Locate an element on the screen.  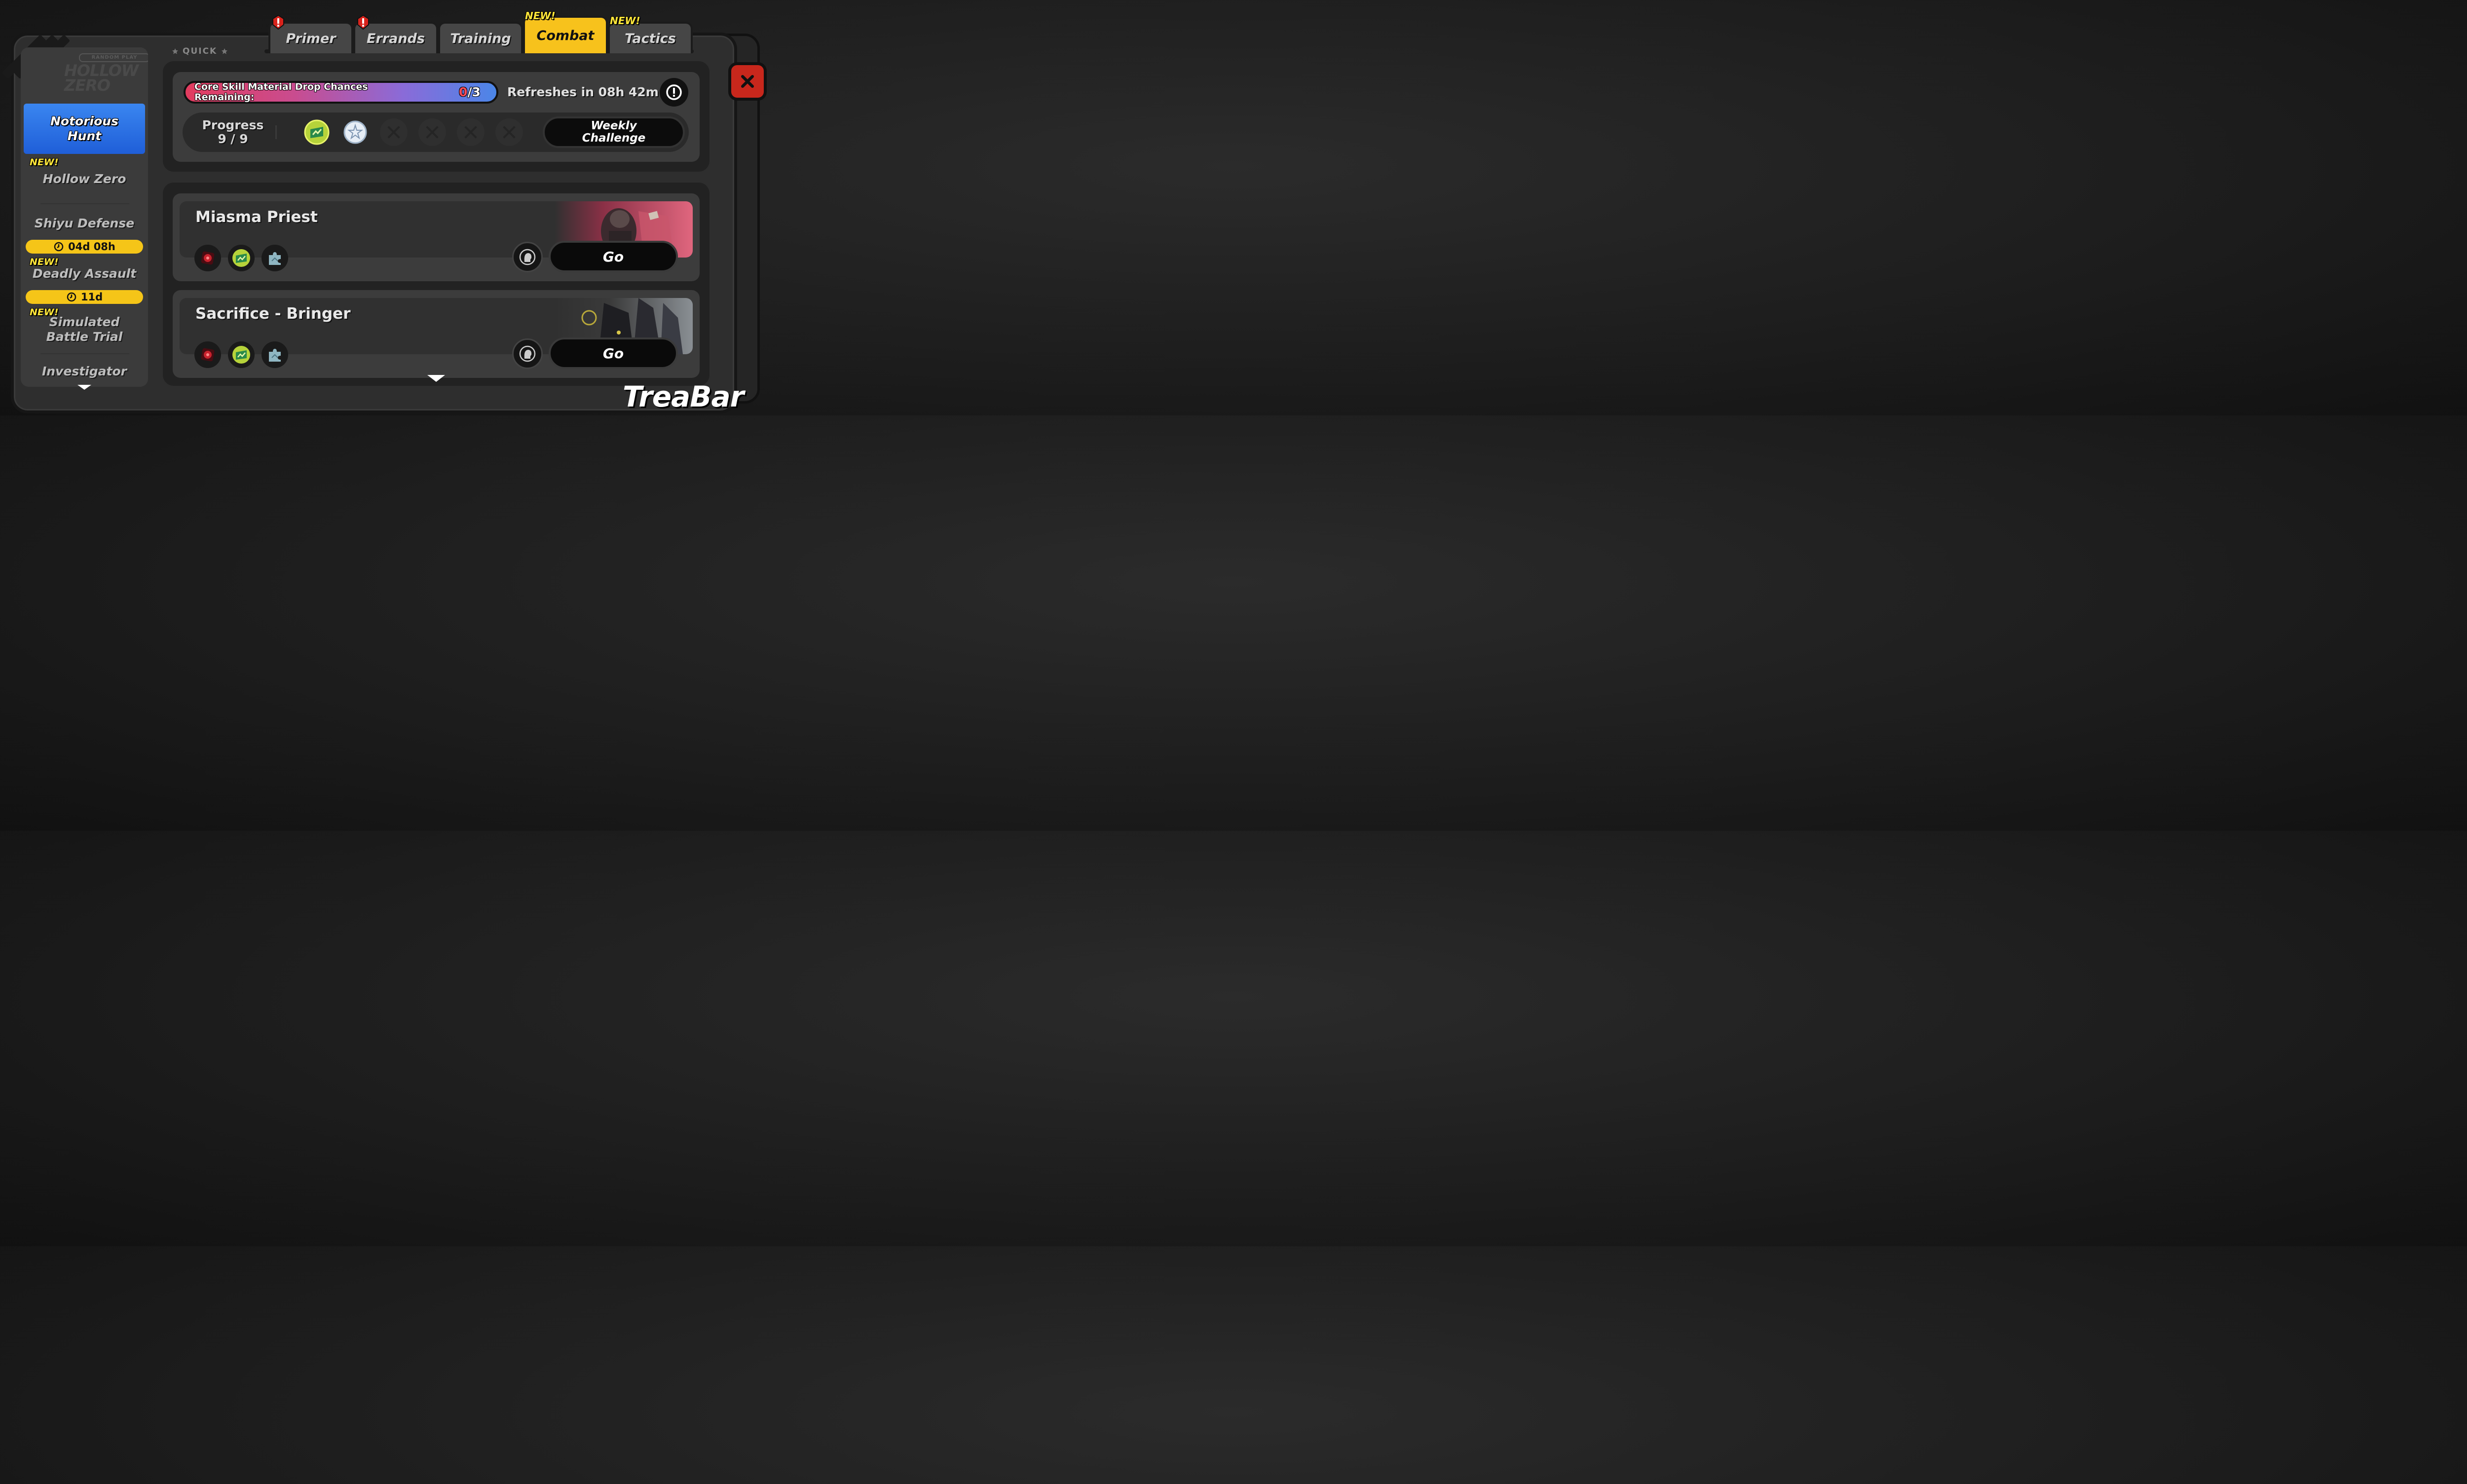
reward-slot-green-chip is located at coordinates (317, 132).